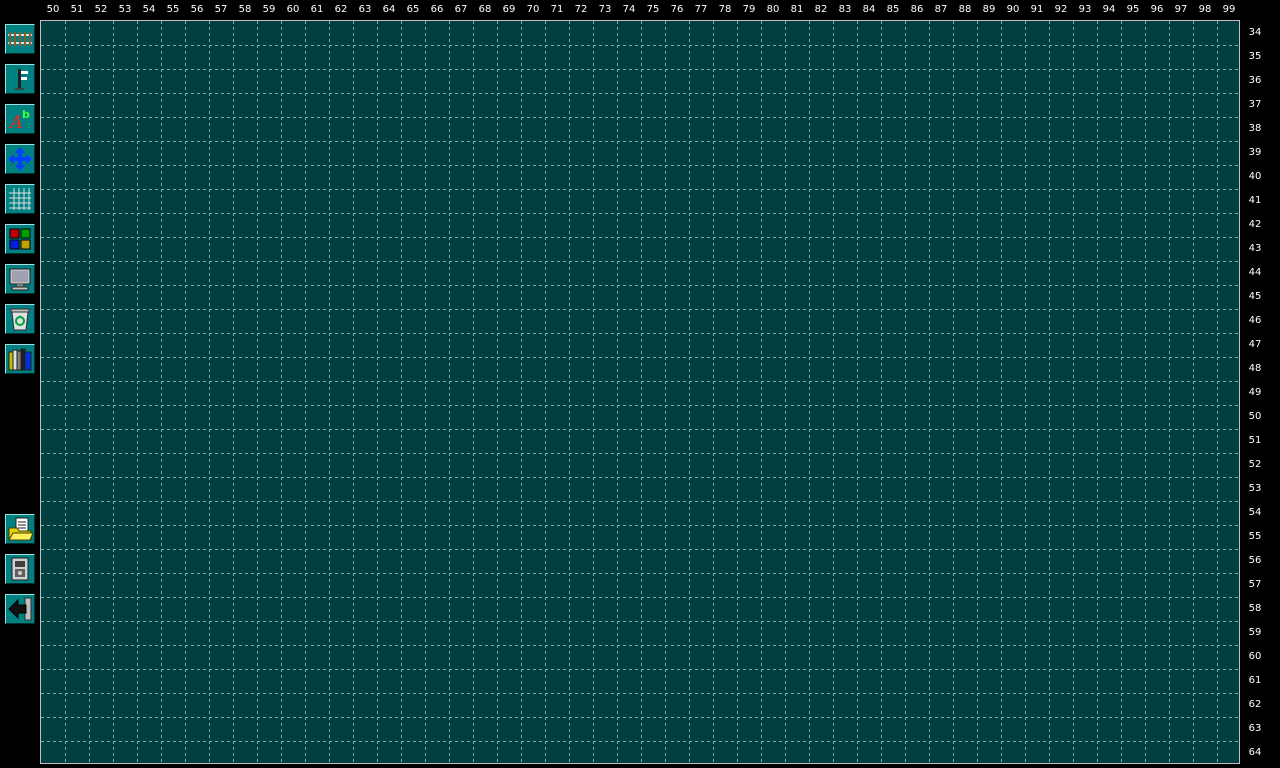  Describe the element at coordinates (1255, 272) in the screenshot. I see `row-ruler-label: 44` at that location.